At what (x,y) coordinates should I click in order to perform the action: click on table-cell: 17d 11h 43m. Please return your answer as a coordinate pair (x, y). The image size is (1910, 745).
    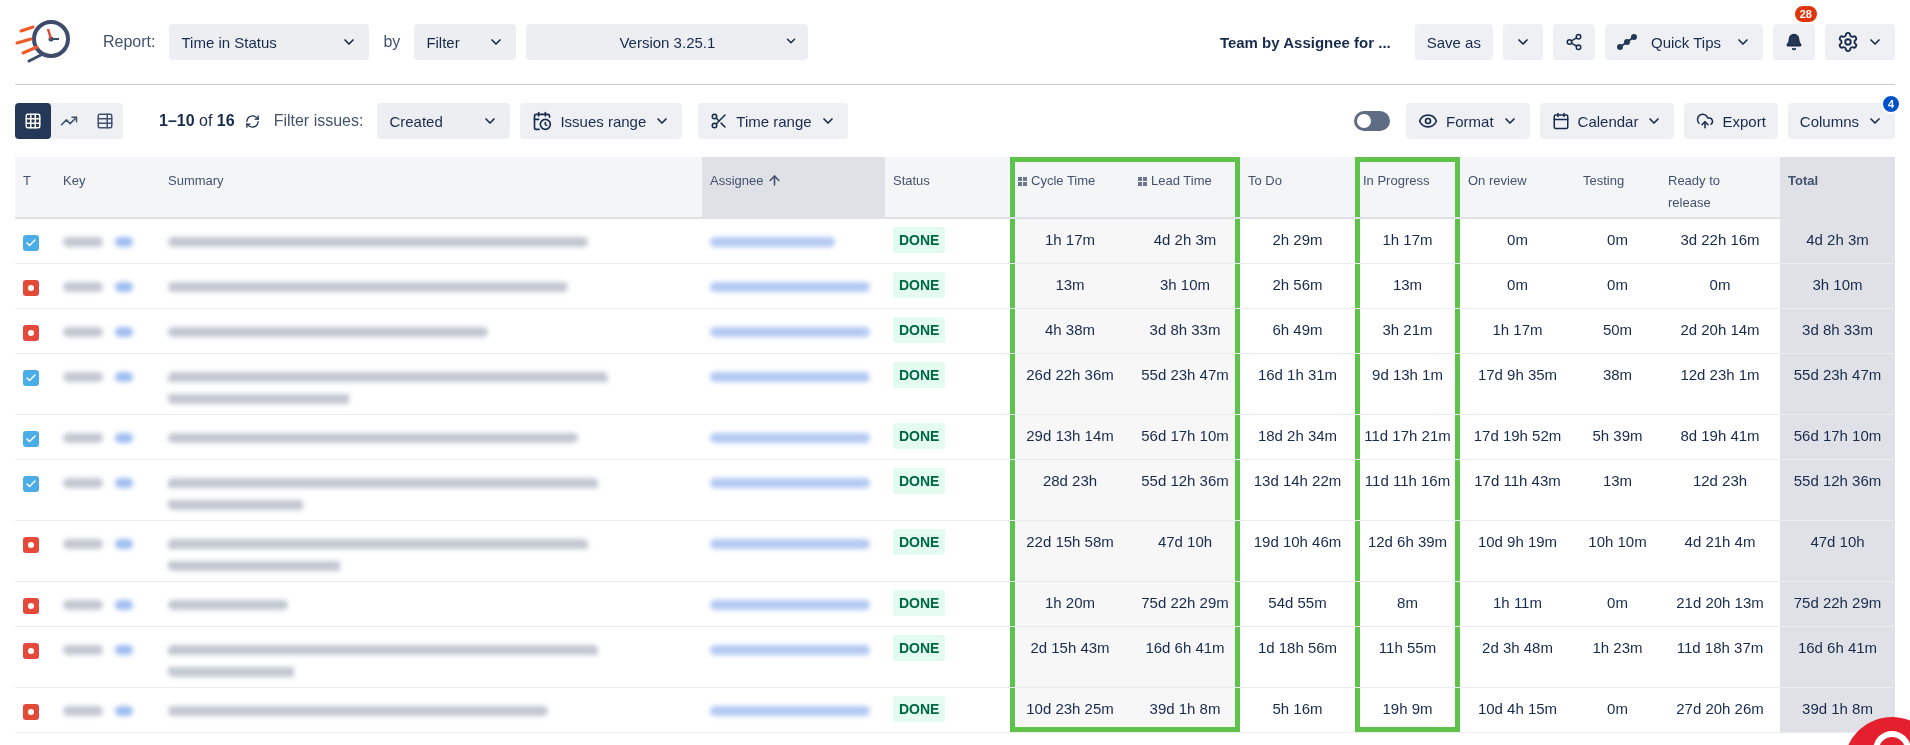
    Looking at the image, I should click on (1517, 480).